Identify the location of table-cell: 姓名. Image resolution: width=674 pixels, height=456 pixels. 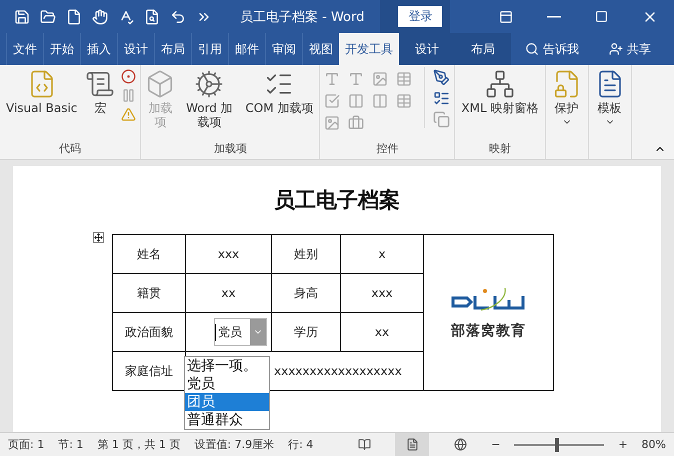
(149, 254).